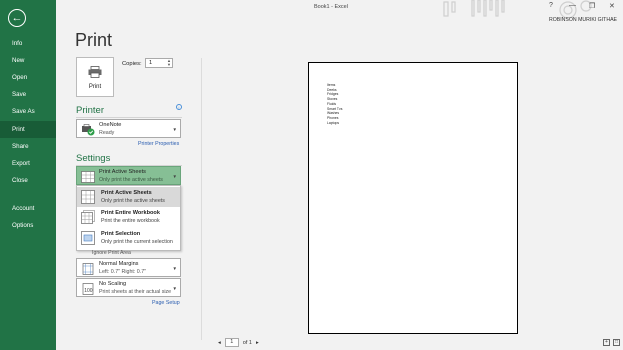  What do you see at coordinates (28, 43) in the screenshot?
I see `sidebar-item-info: Info` at bounding box center [28, 43].